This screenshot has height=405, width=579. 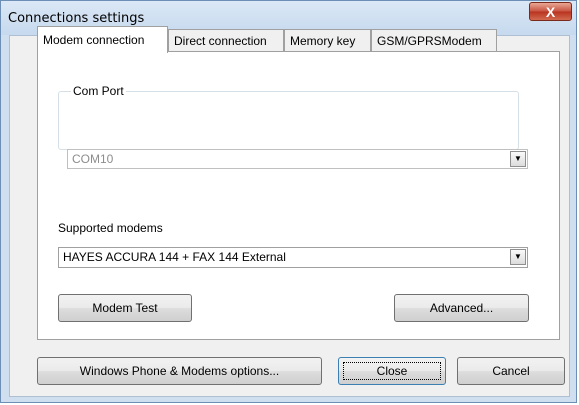 I want to click on cancel-button: Cancel, so click(x=511, y=371).